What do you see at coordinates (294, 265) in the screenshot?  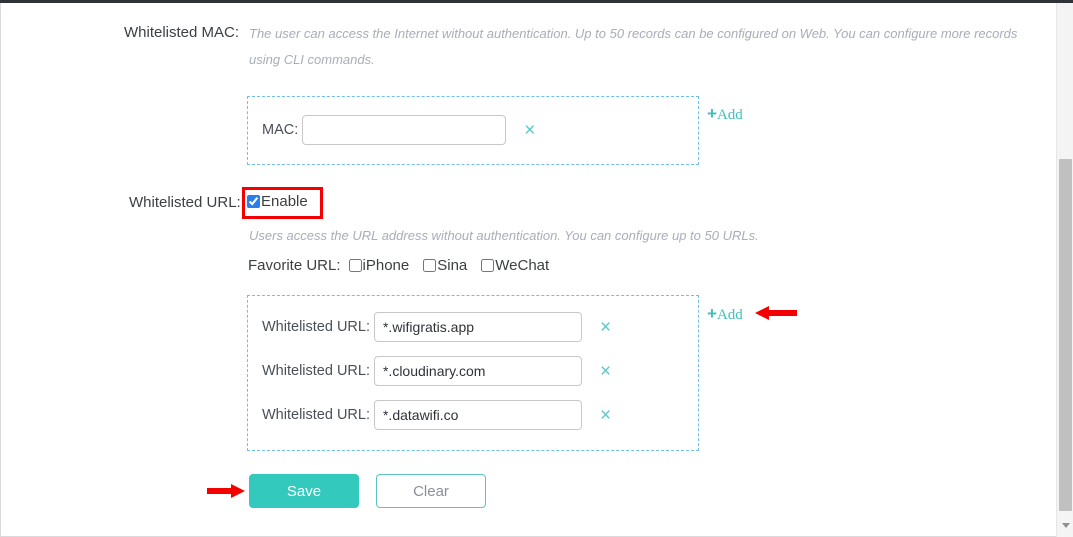 I see `favorite-url-label: Favorite URL:` at bounding box center [294, 265].